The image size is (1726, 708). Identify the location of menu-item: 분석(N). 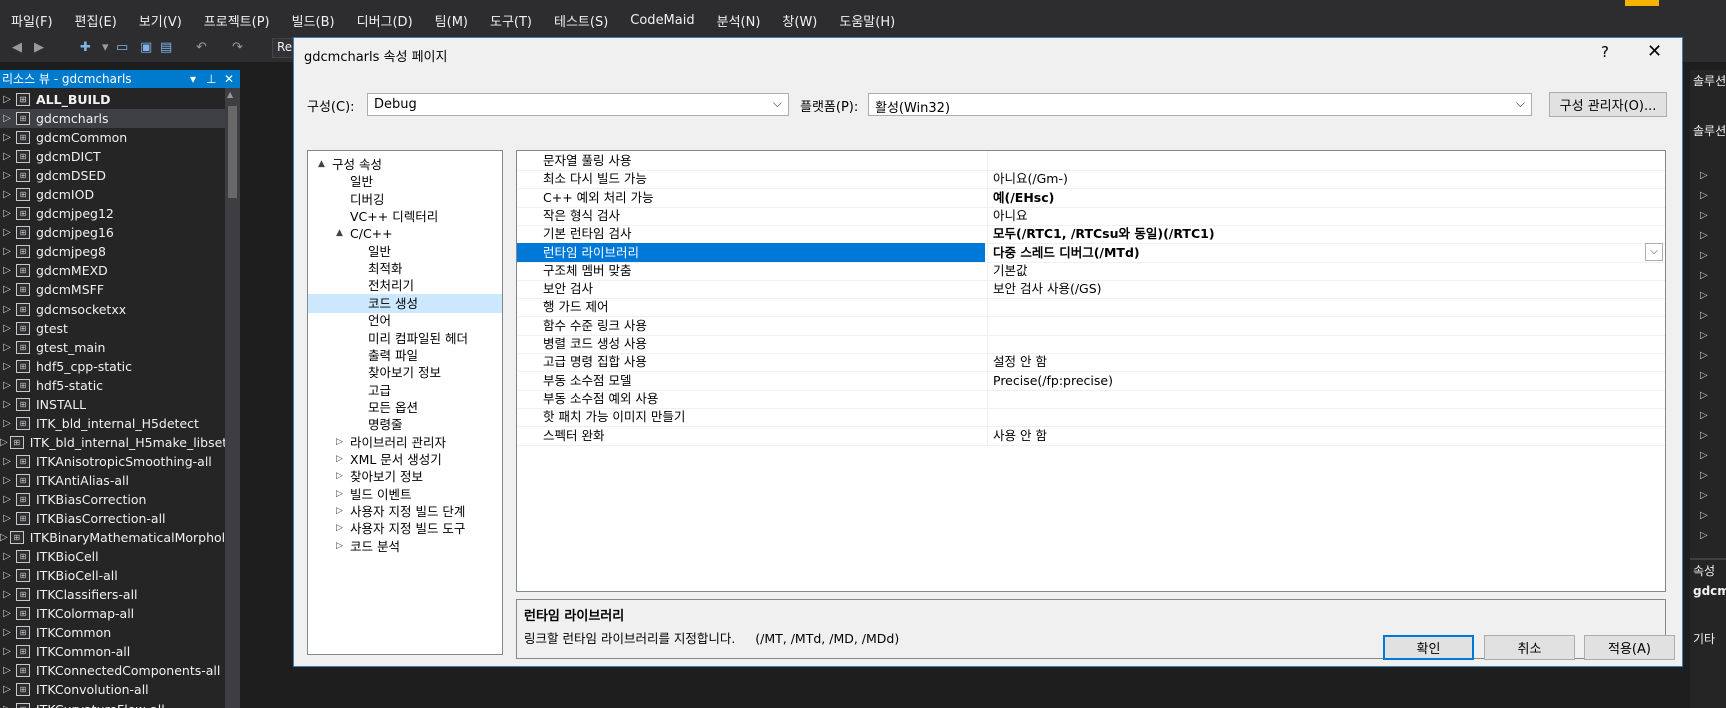
(739, 20).